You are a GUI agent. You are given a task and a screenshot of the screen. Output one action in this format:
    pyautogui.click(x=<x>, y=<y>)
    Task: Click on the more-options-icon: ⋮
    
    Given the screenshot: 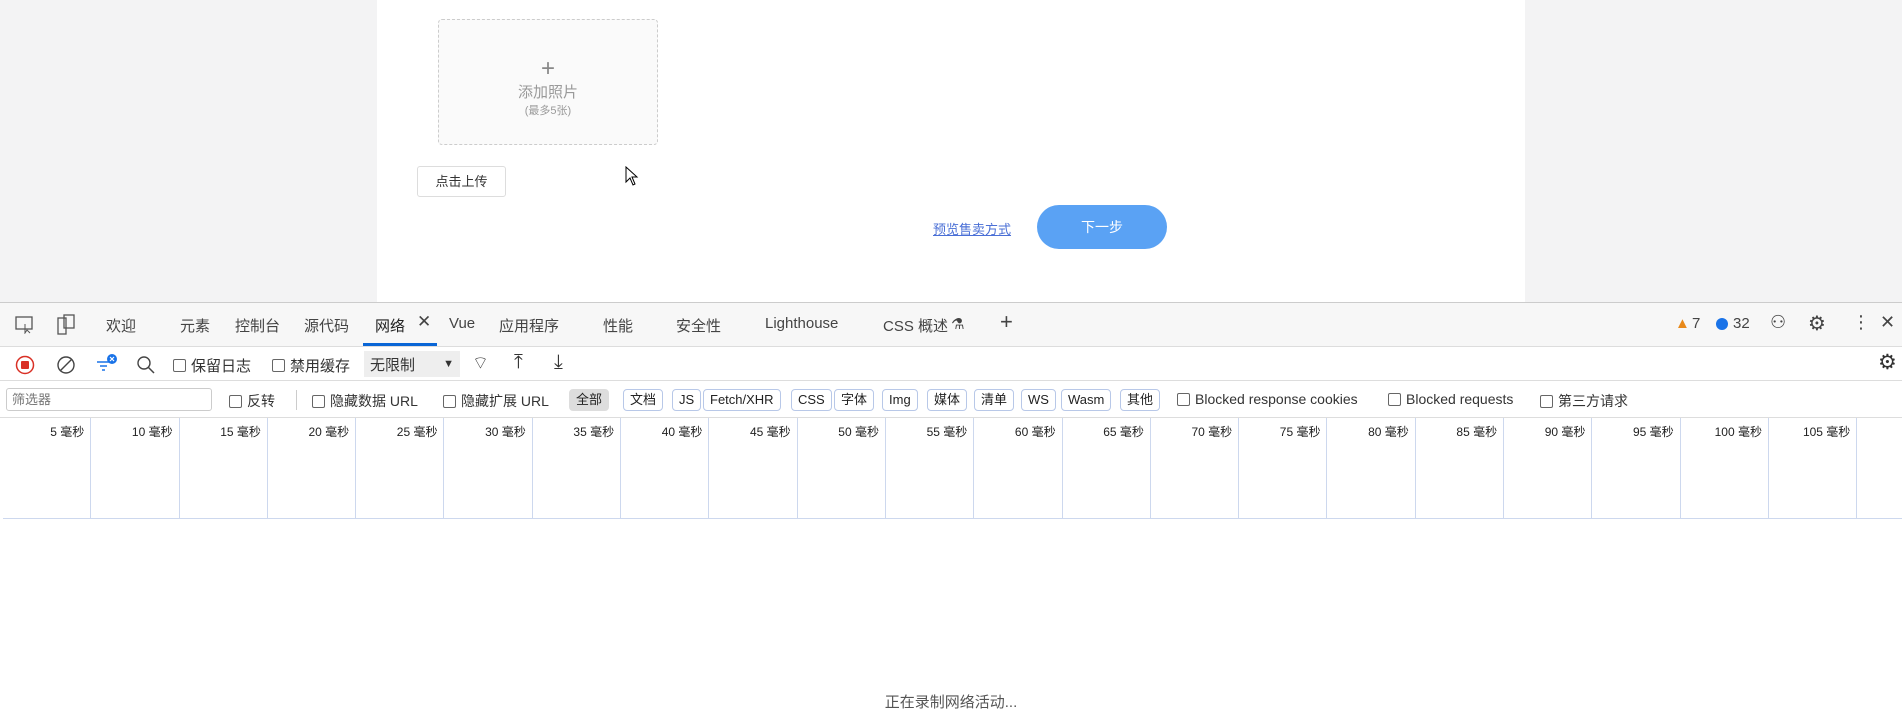 What is the action you would take?
    pyautogui.click(x=1861, y=322)
    